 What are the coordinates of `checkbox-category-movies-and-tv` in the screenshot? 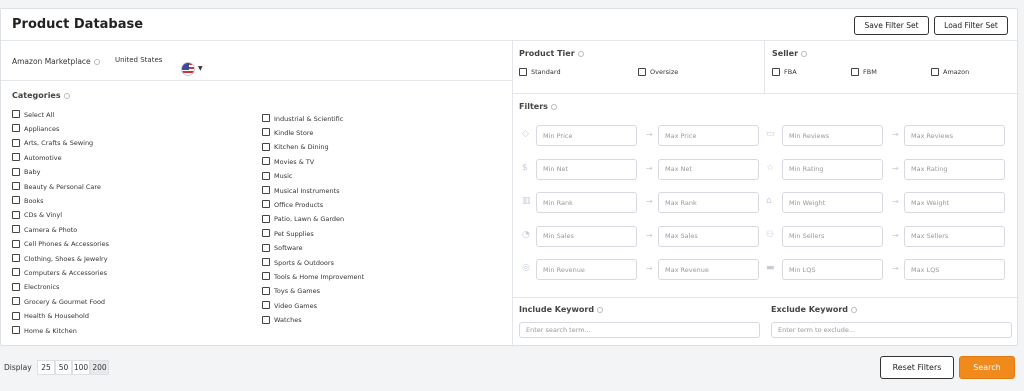 It's located at (266, 161).